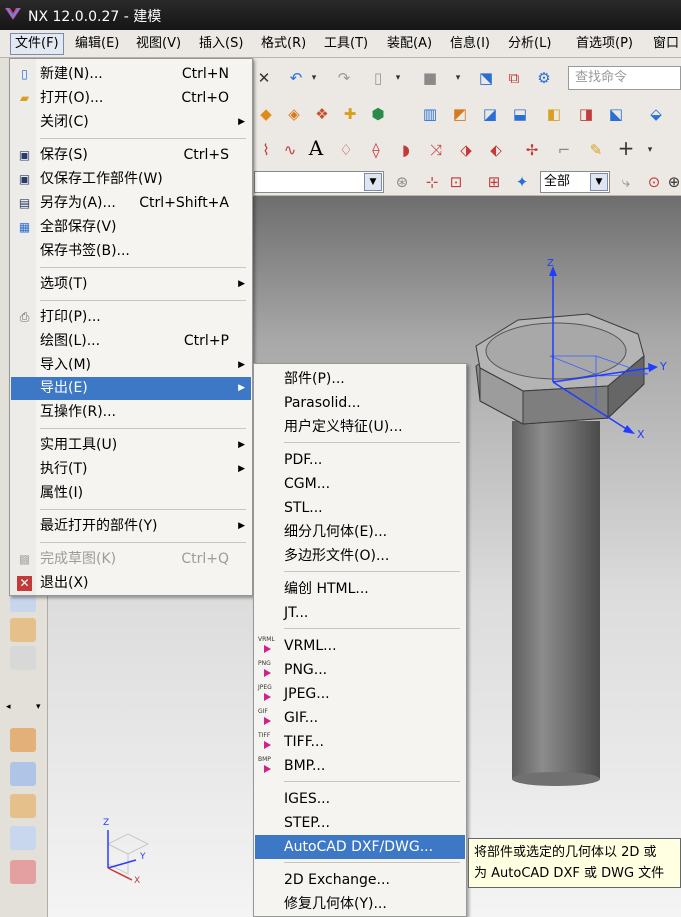 This screenshot has height=917, width=681. Describe the element at coordinates (665, 44) in the screenshot. I see `menu-window: 窗口` at that location.